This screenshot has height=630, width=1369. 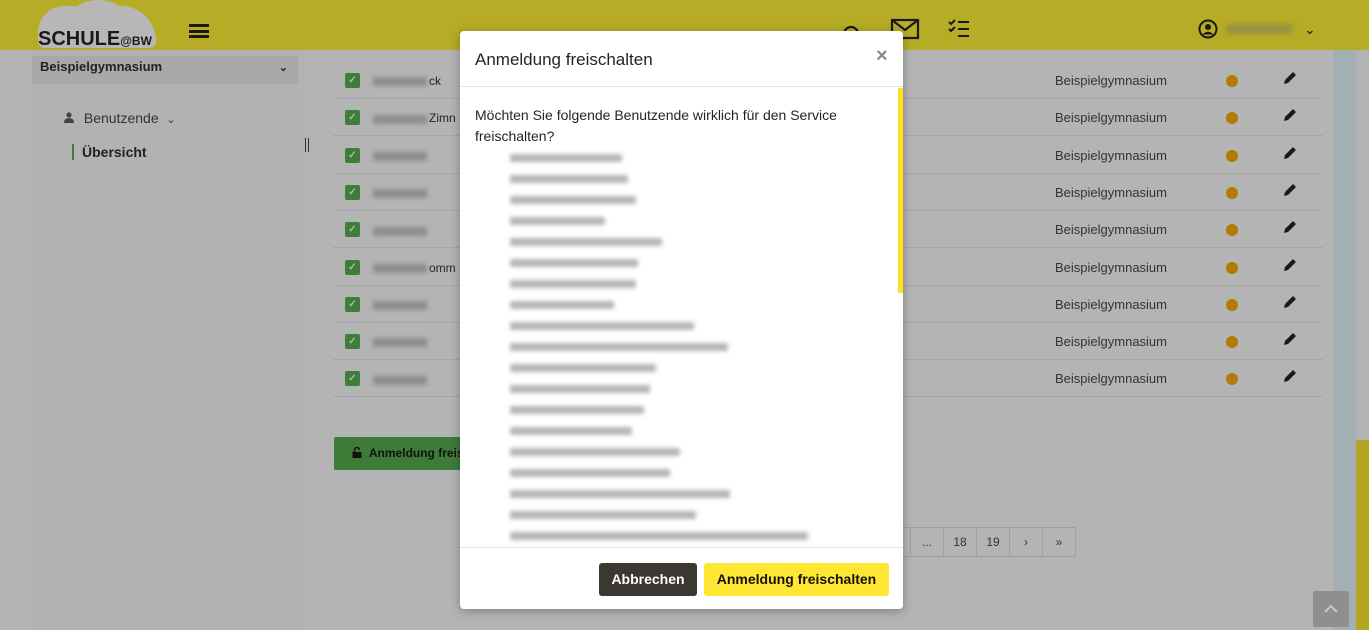 I want to click on page-link: 18, so click(x=960, y=542).